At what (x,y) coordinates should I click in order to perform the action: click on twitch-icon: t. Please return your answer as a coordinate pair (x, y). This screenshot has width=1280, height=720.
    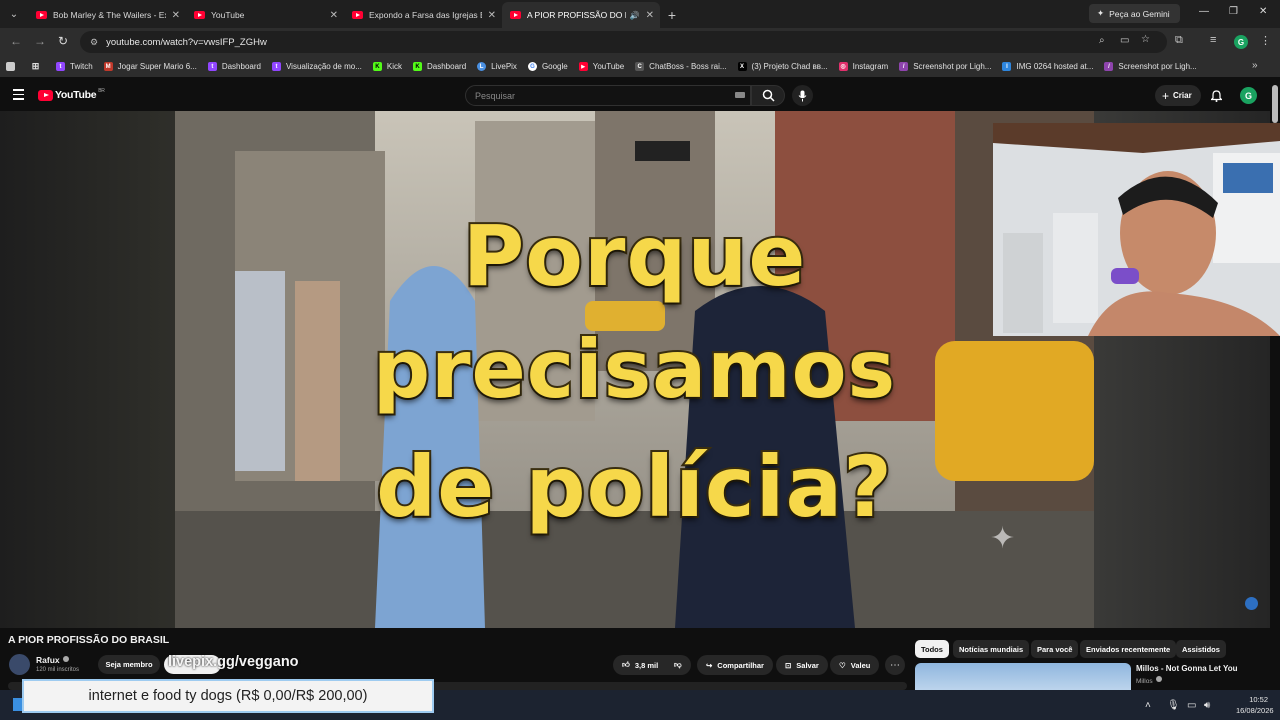
    Looking at the image, I should click on (276, 66).